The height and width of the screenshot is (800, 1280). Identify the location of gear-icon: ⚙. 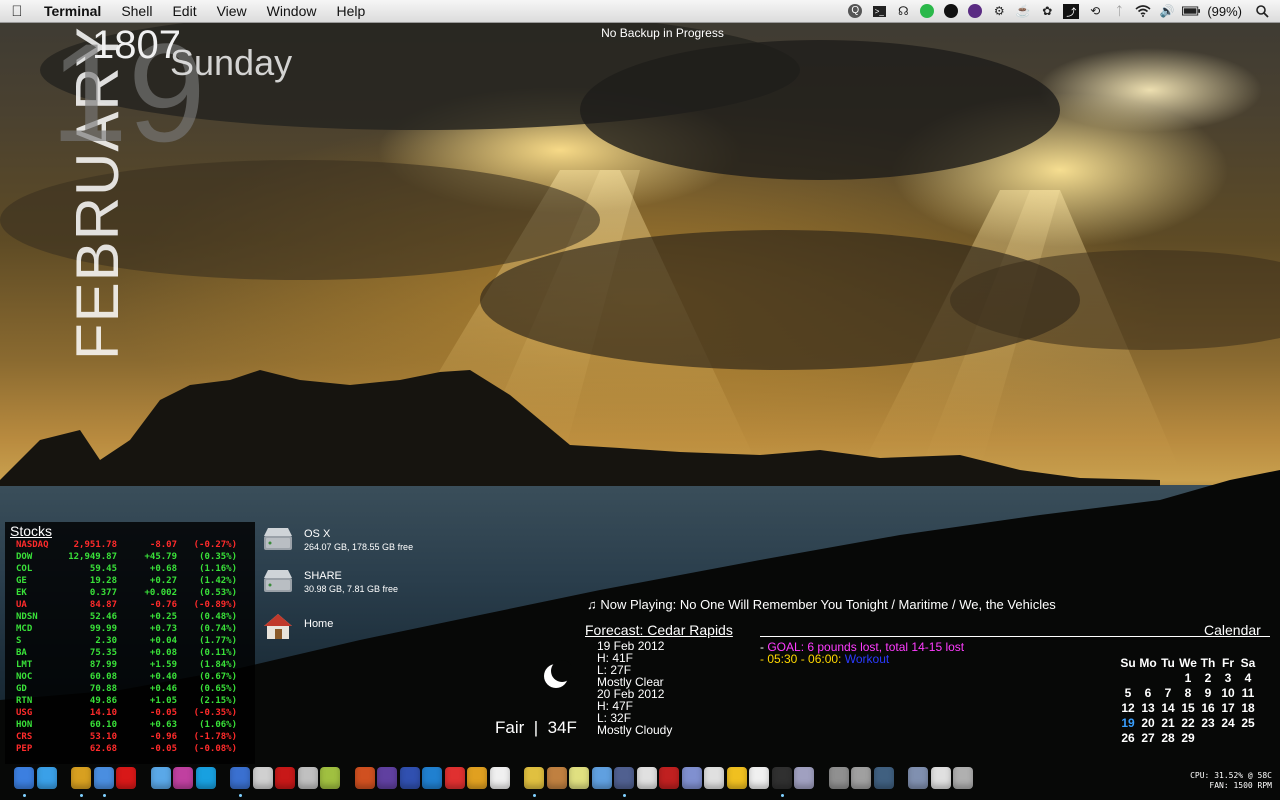
(999, 11).